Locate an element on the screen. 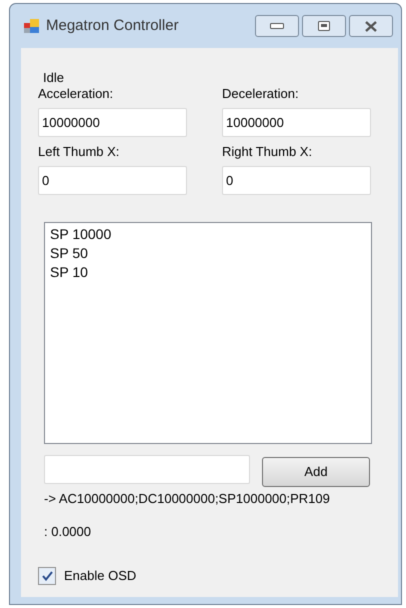 The width and height of the screenshot is (406, 608). enable-osd-label: Enable OSD is located at coordinates (100, 576).